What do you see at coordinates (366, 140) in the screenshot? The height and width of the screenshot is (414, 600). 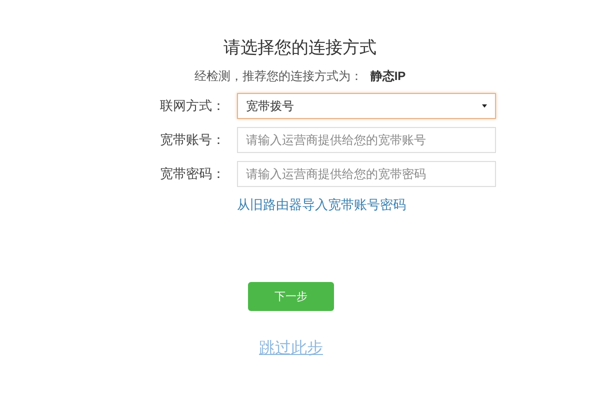 I see `input-field: 请输入运营商提供给您的宽带账号` at bounding box center [366, 140].